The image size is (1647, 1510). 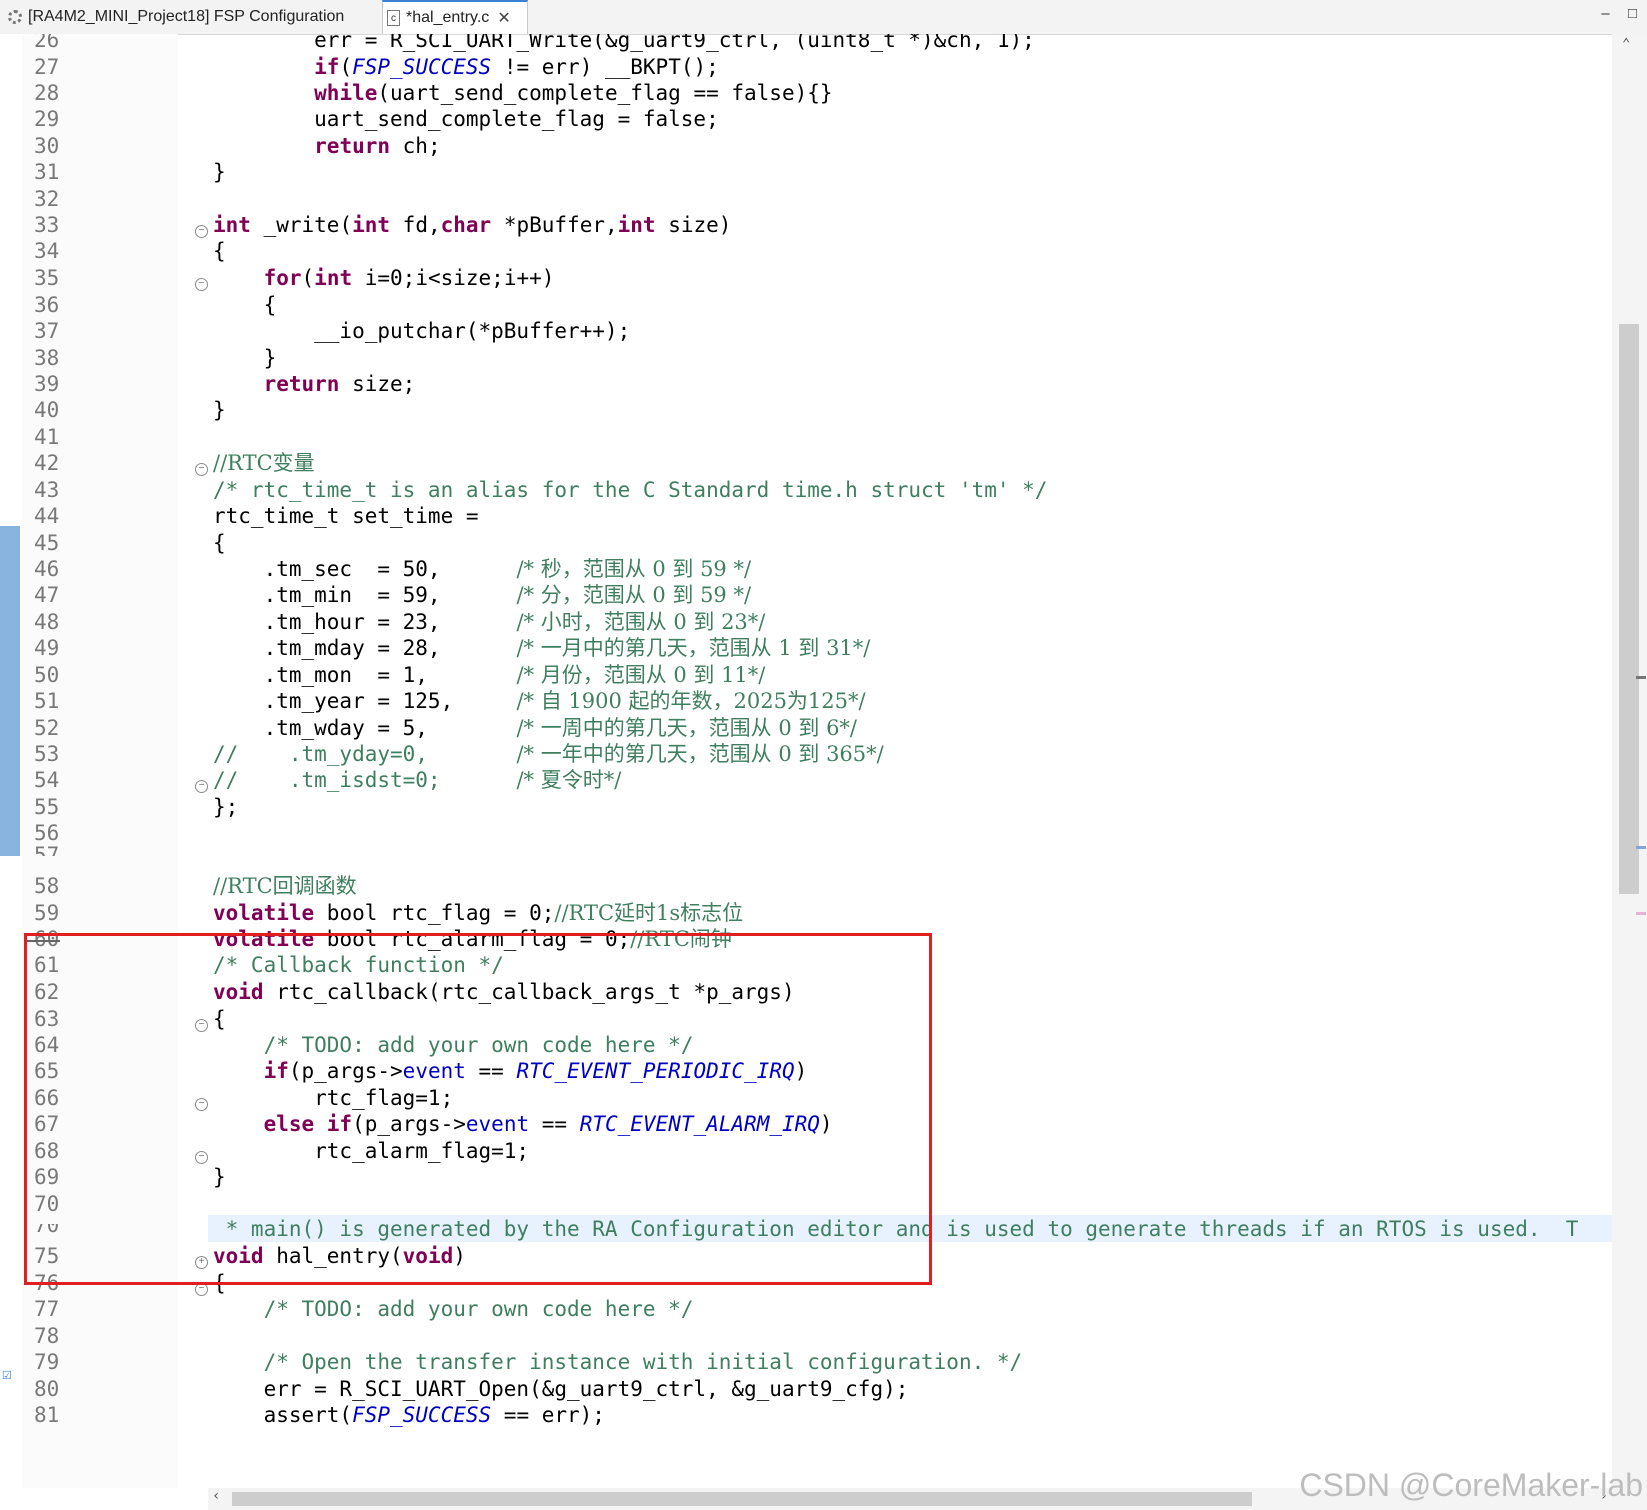 What do you see at coordinates (47, 886) in the screenshot?
I see `line-number: 58` at bounding box center [47, 886].